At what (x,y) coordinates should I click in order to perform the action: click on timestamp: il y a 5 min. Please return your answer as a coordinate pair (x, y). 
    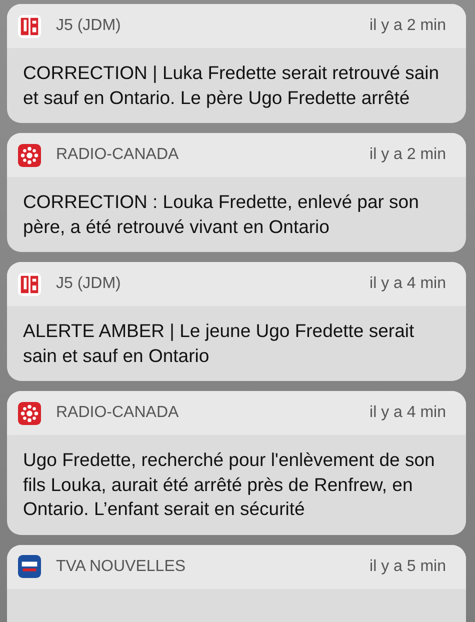
    Looking at the image, I should click on (408, 567).